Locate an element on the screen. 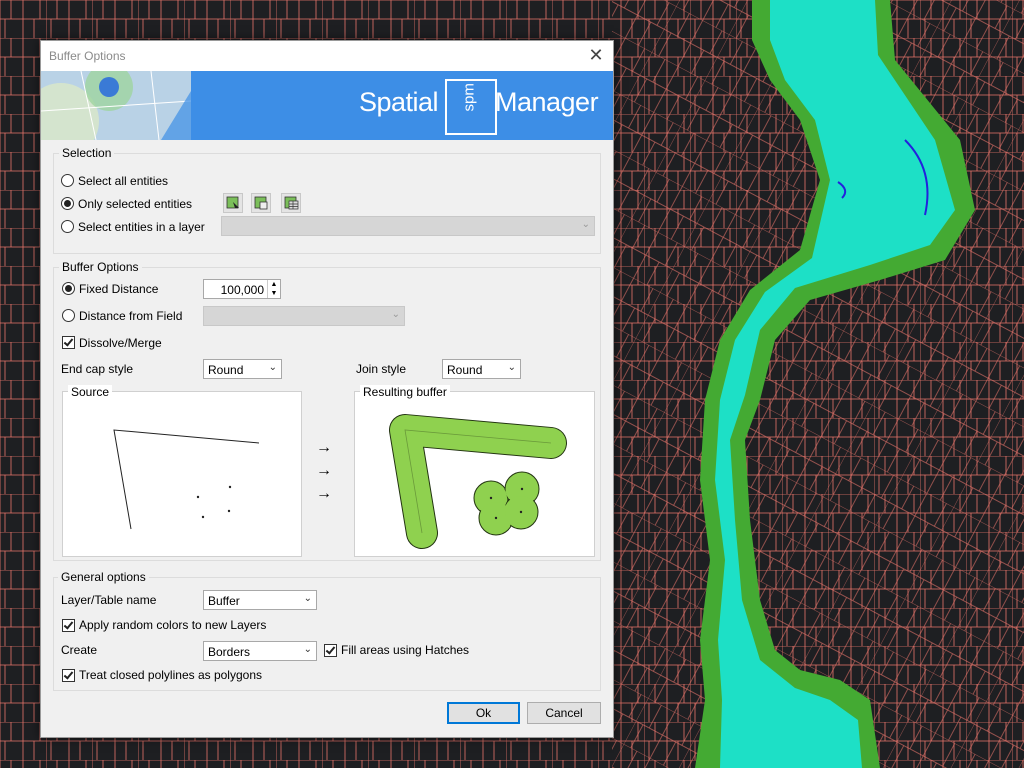  source-geometry-preview is located at coordinates (186, 479).